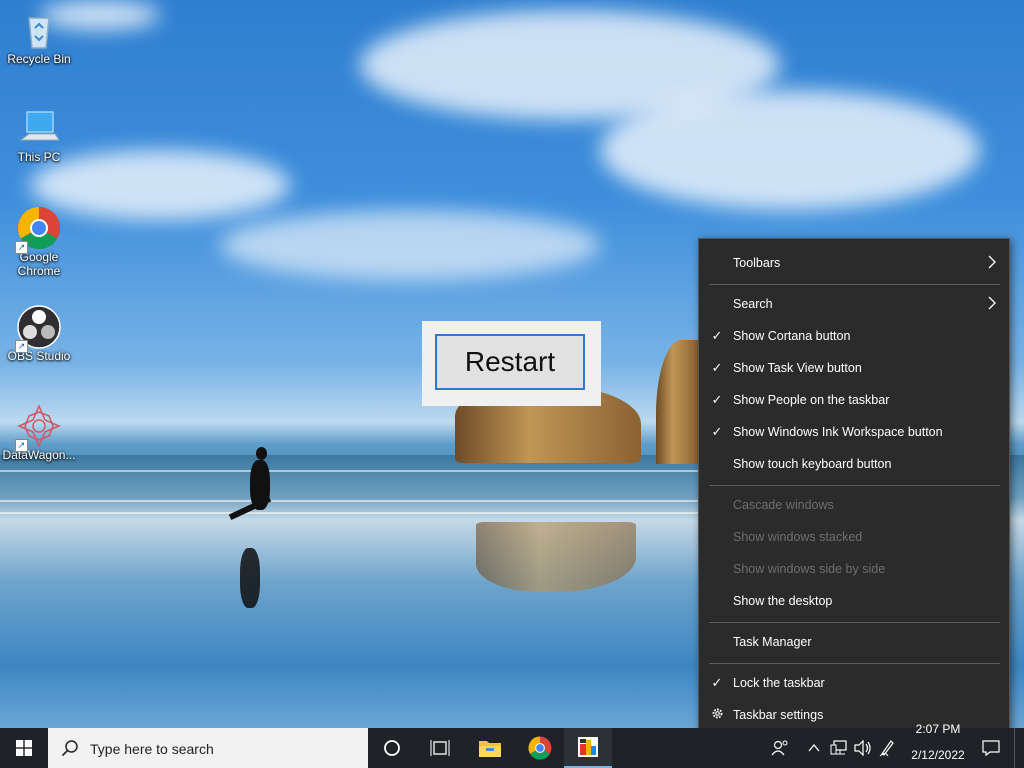 The height and width of the screenshot is (768, 1024). Describe the element at coordinates (854, 263) in the screenshot. I see `menu-item-toolbars: Toolbars` at that location.